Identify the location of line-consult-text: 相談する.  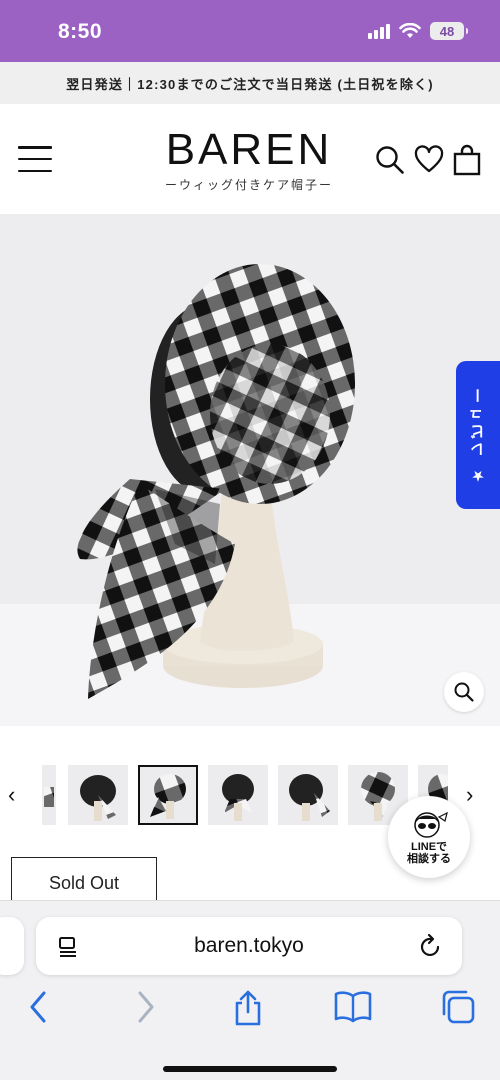
(429, 859).